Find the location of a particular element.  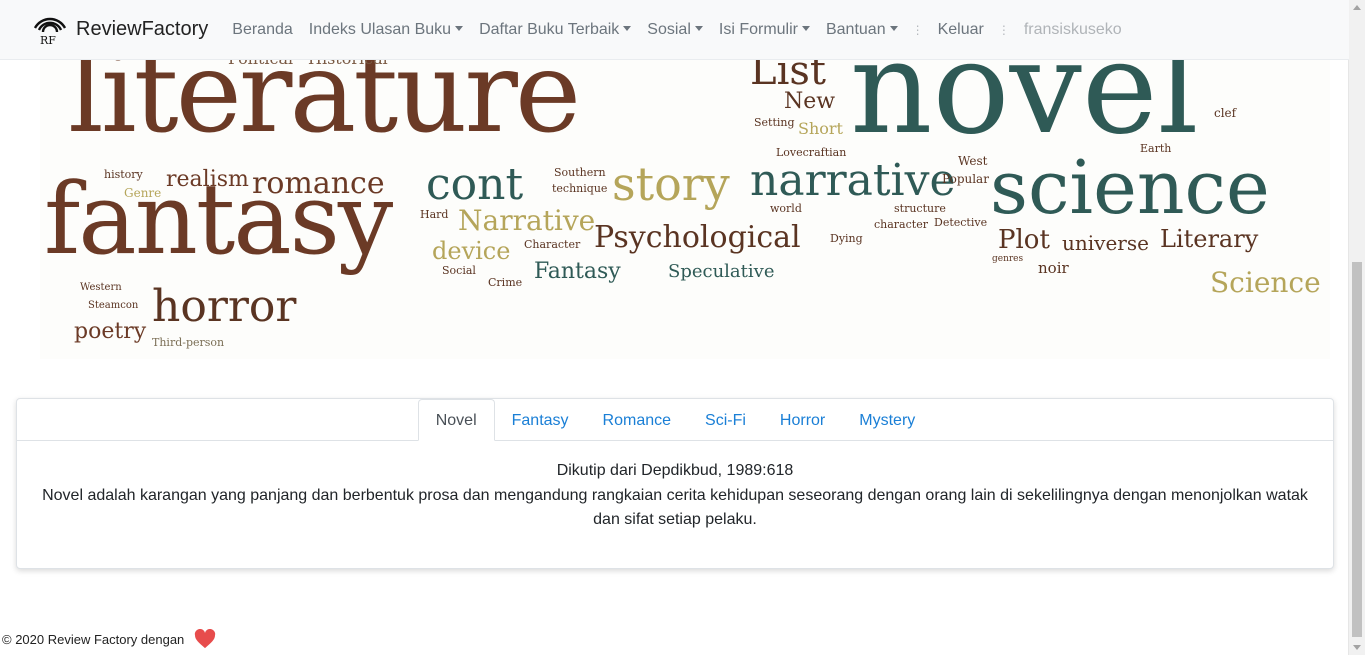

nav-bantuan-dropdown: Bantuan is located at coordinates (862, 30).